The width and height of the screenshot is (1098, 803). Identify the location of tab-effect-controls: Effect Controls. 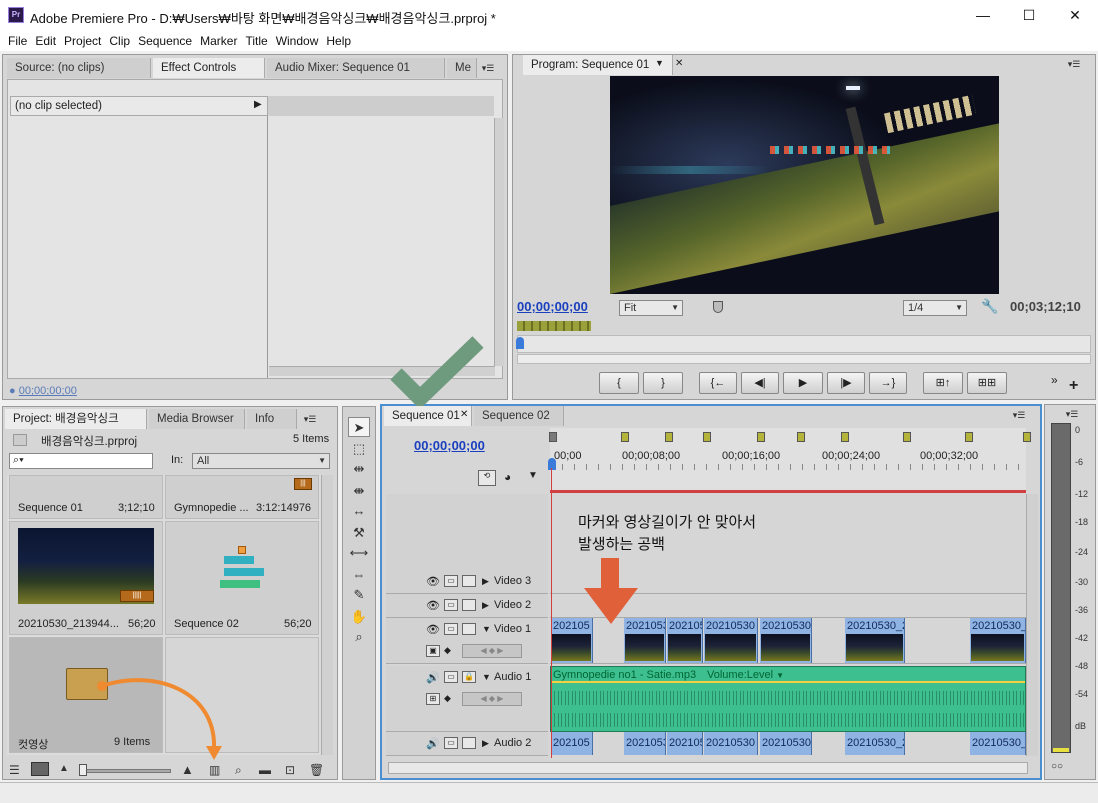
(209, 68).